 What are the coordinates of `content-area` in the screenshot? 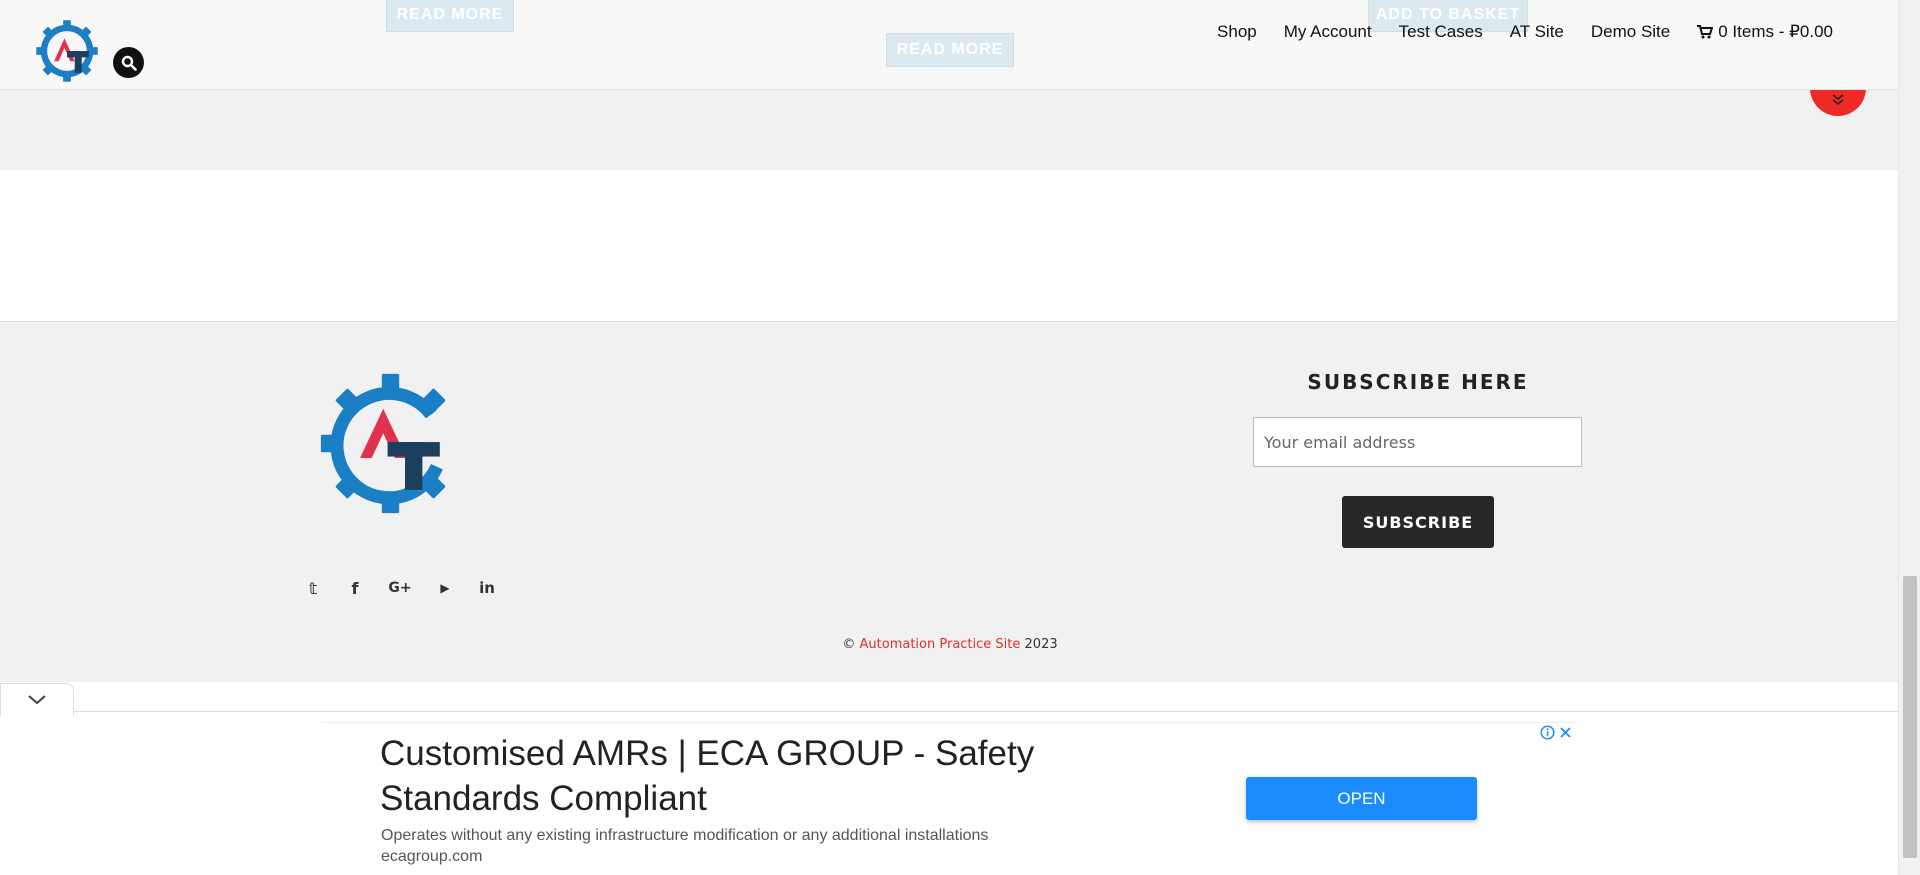 It's located at (949, 130).